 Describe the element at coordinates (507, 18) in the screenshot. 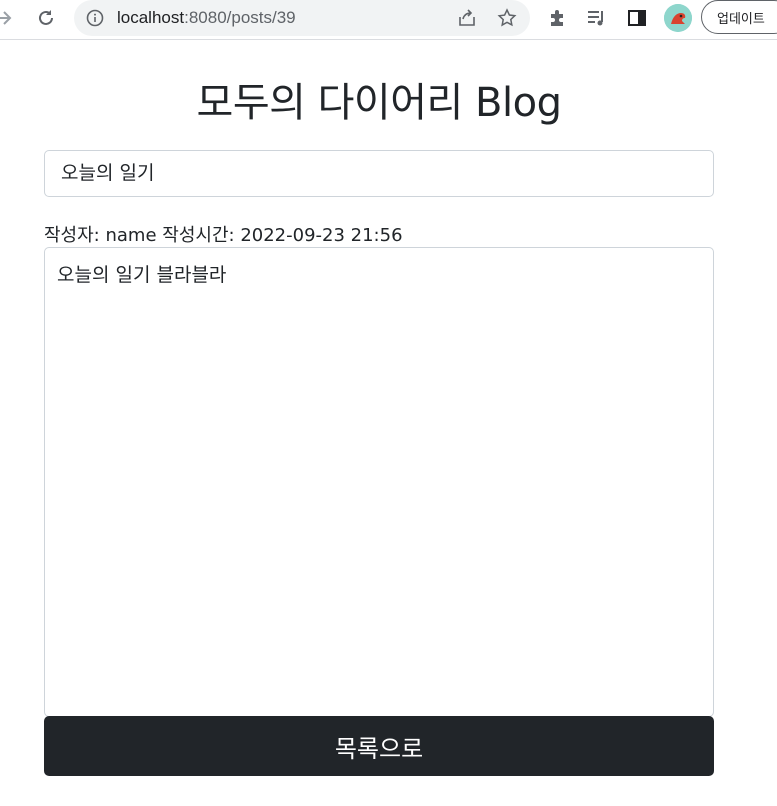

I see `bookmark-star-icon` at that location.